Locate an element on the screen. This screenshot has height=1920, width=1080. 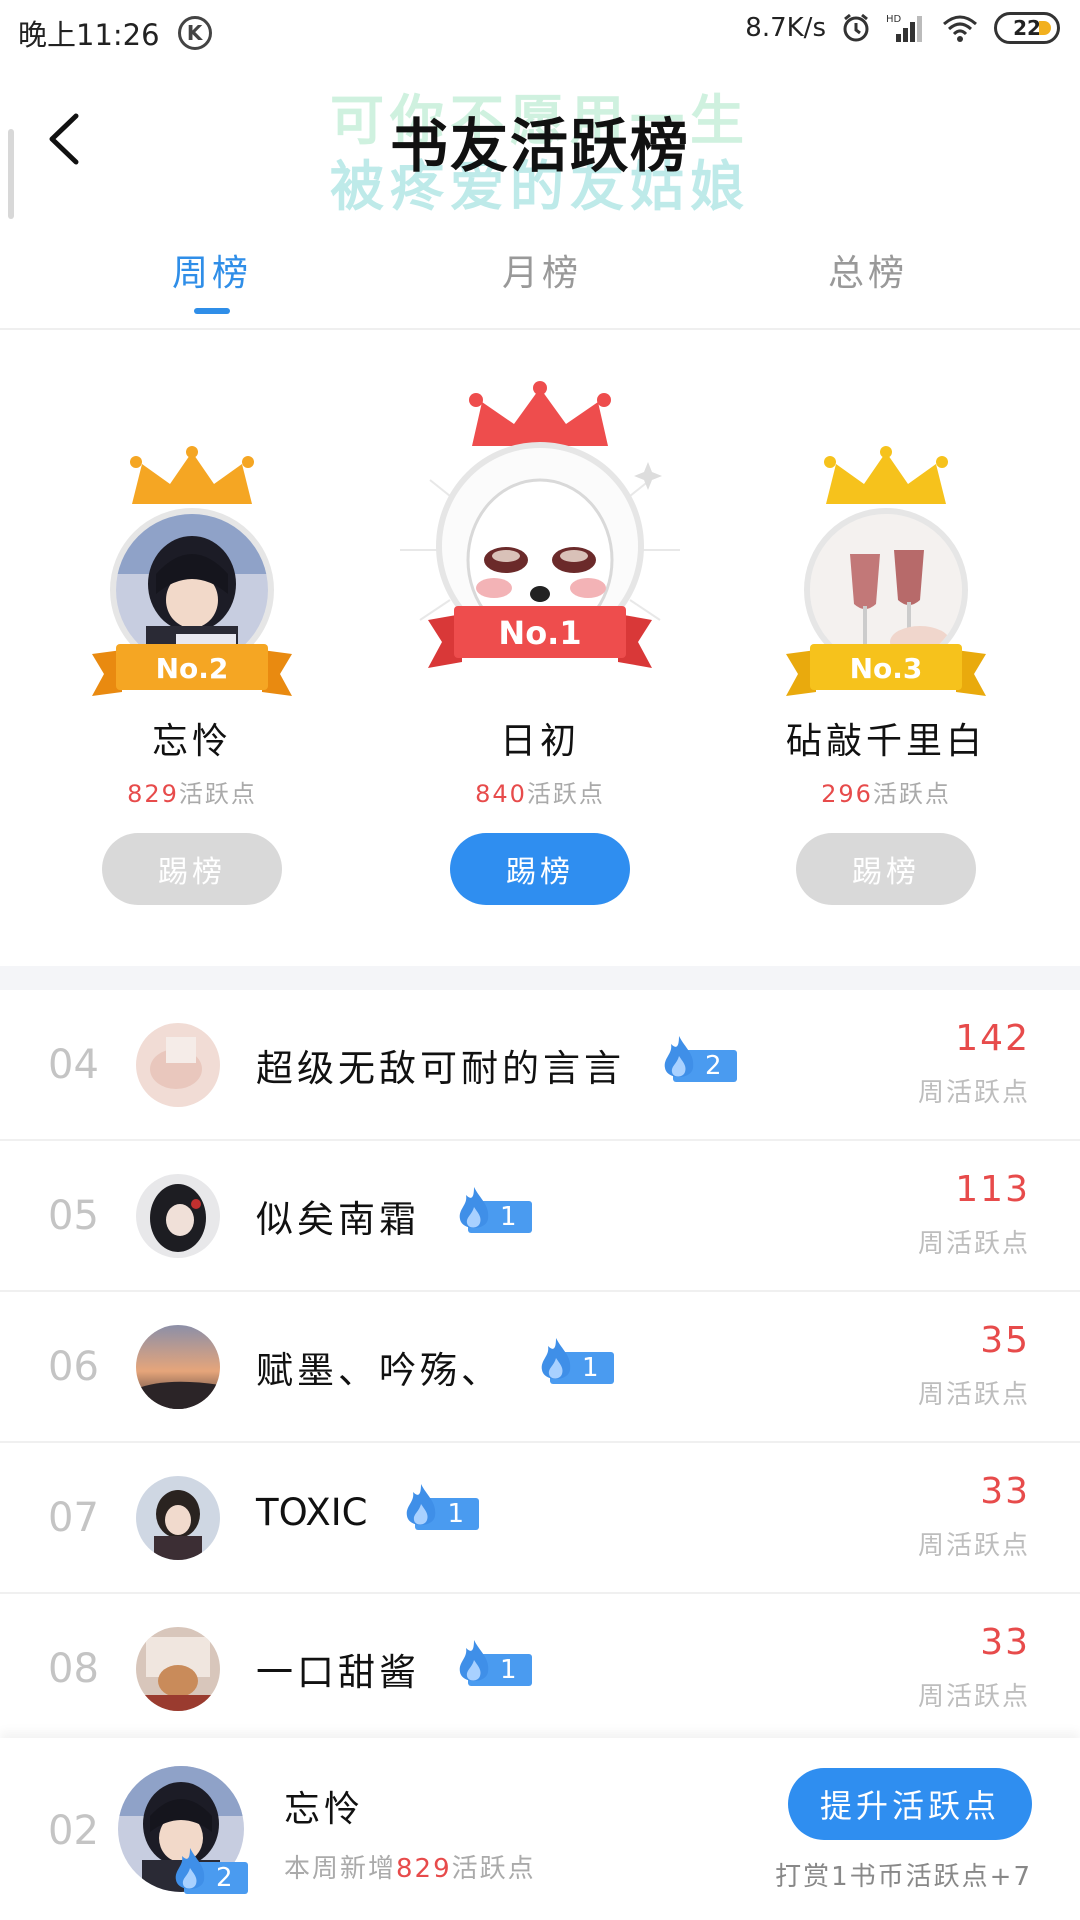
boost-activity-button: 提升活跃点 is located at coordinates (910, 1804).